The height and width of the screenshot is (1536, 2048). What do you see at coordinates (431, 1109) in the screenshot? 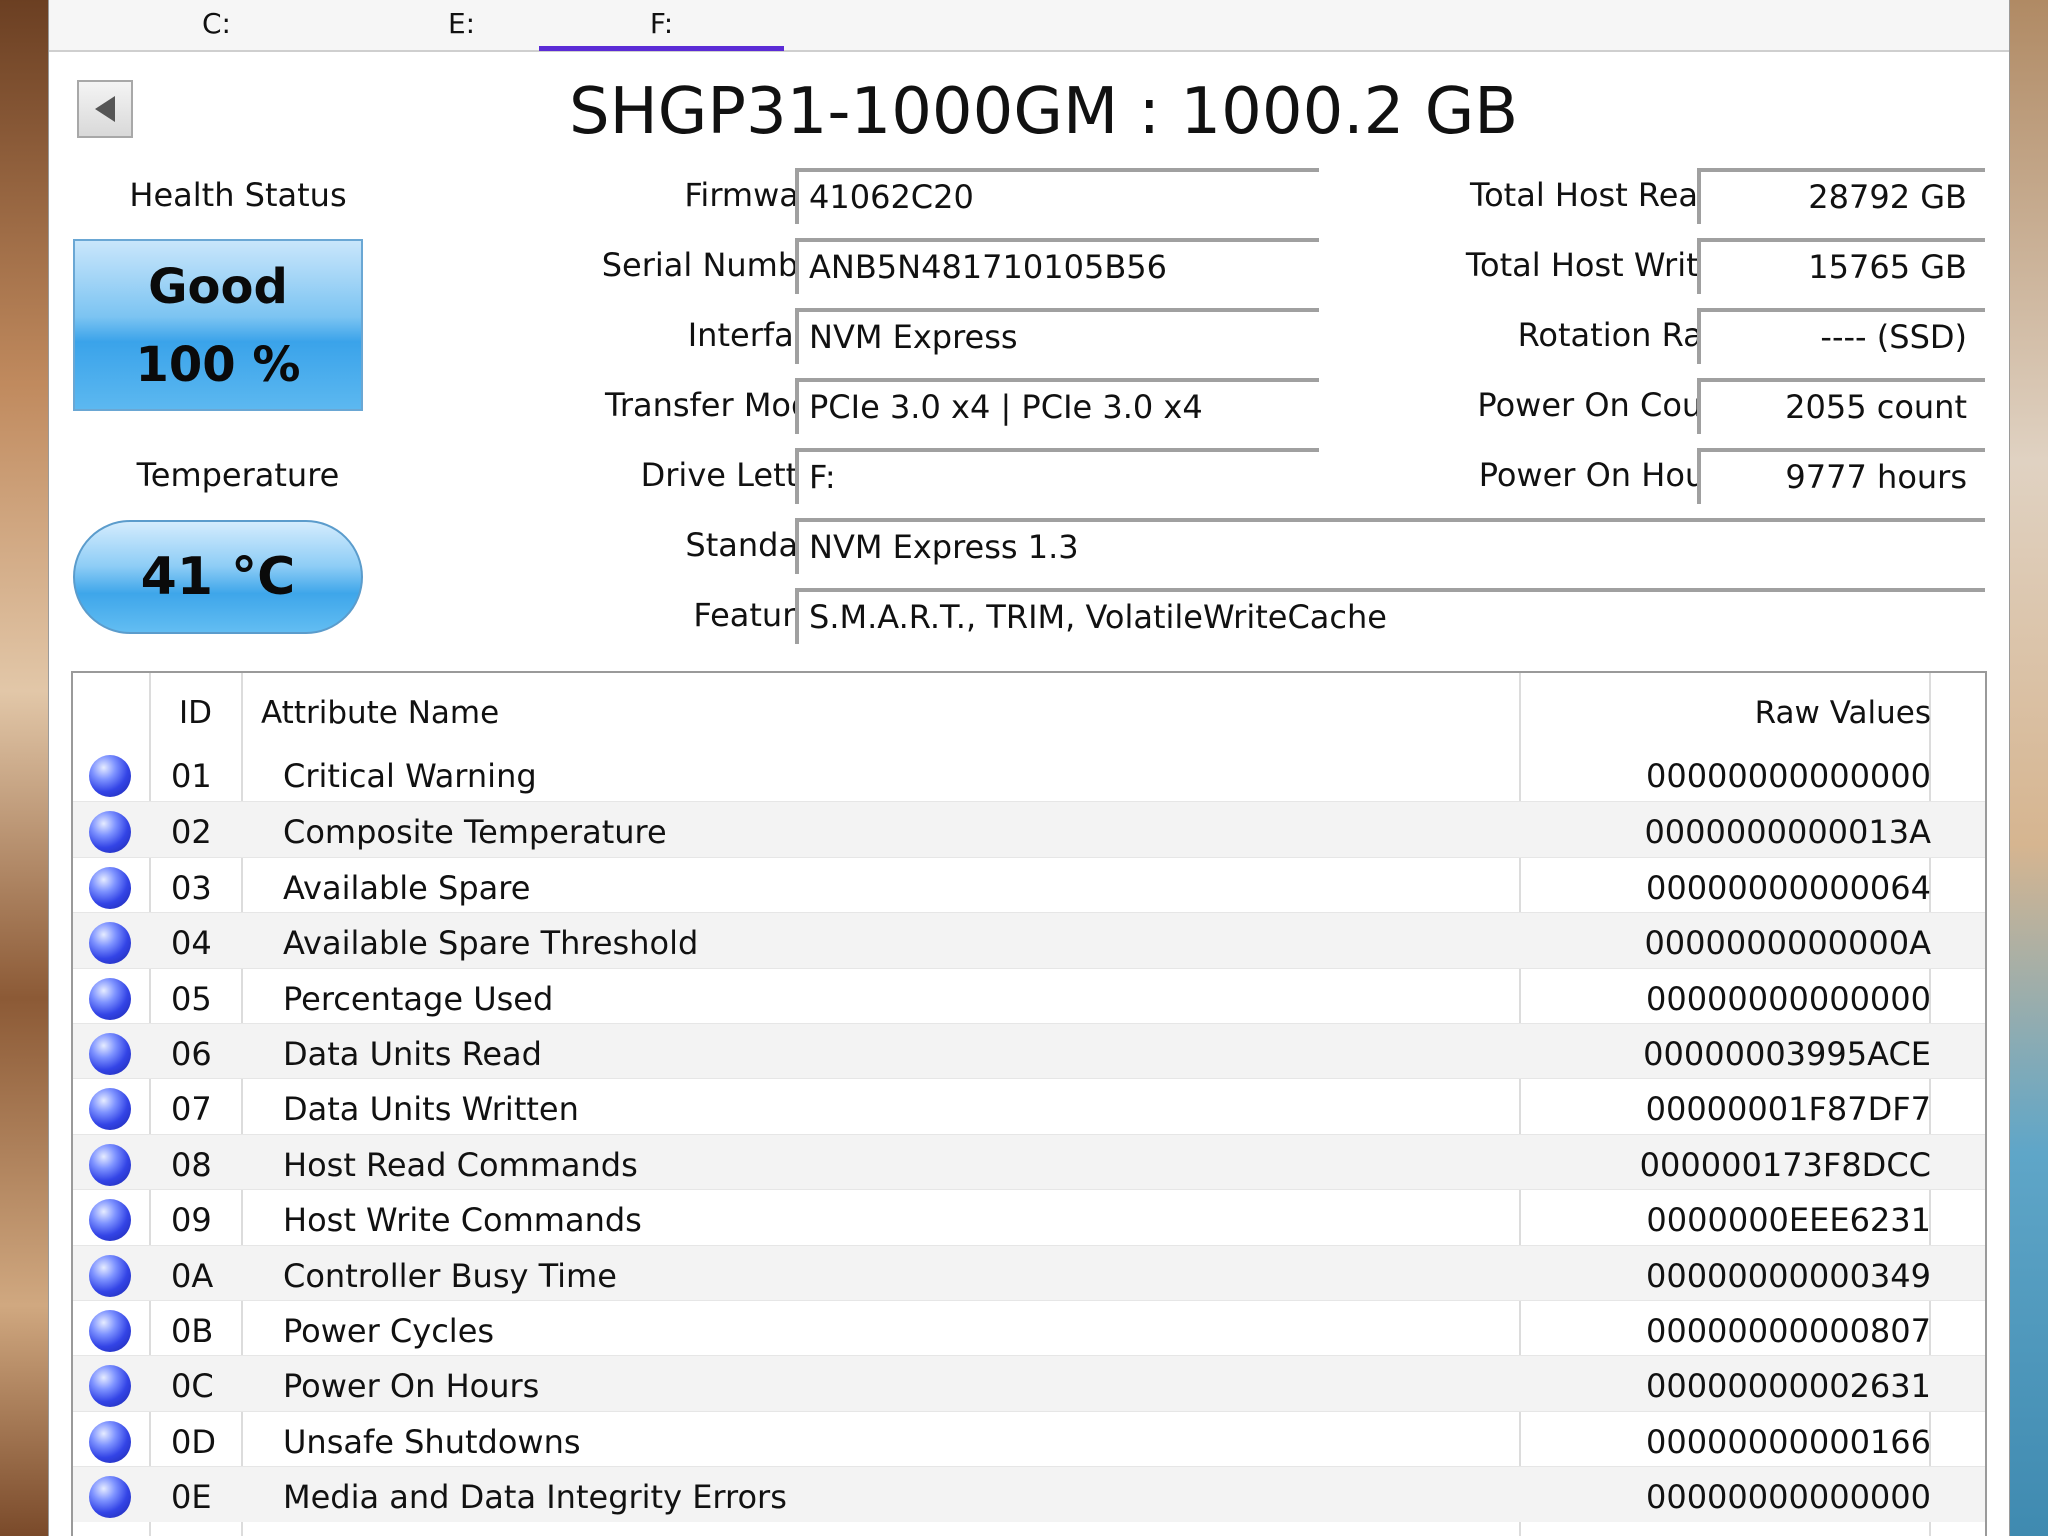
I see `attribute-name: Data Units Written` at bounding box center [431, 1109].